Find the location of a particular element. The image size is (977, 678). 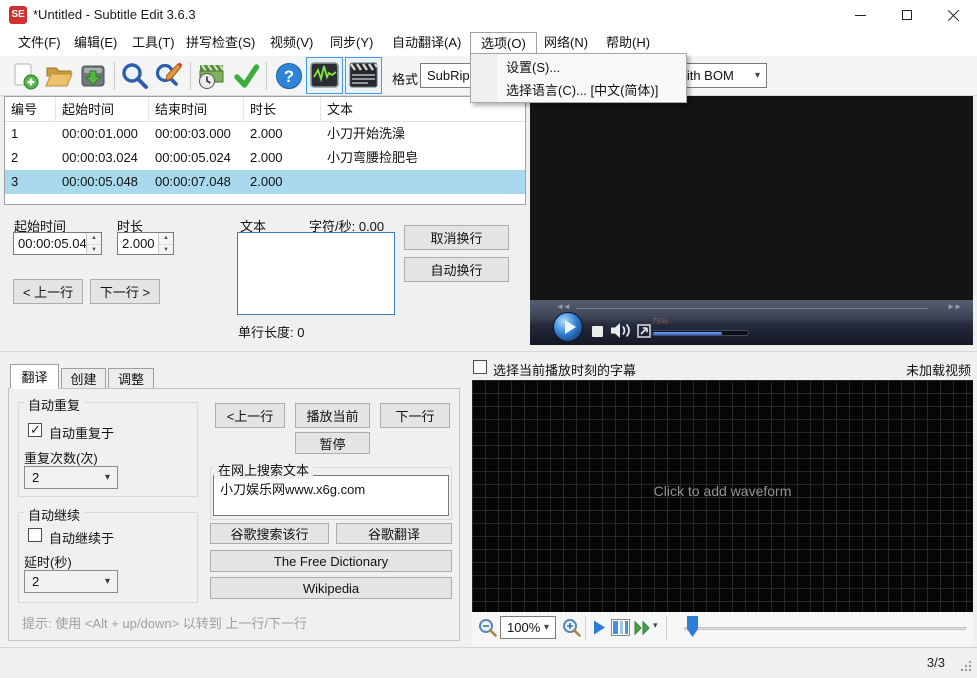

duration-stepper: 2.000 ▲ ▼ is located at coordinates (145, 243).